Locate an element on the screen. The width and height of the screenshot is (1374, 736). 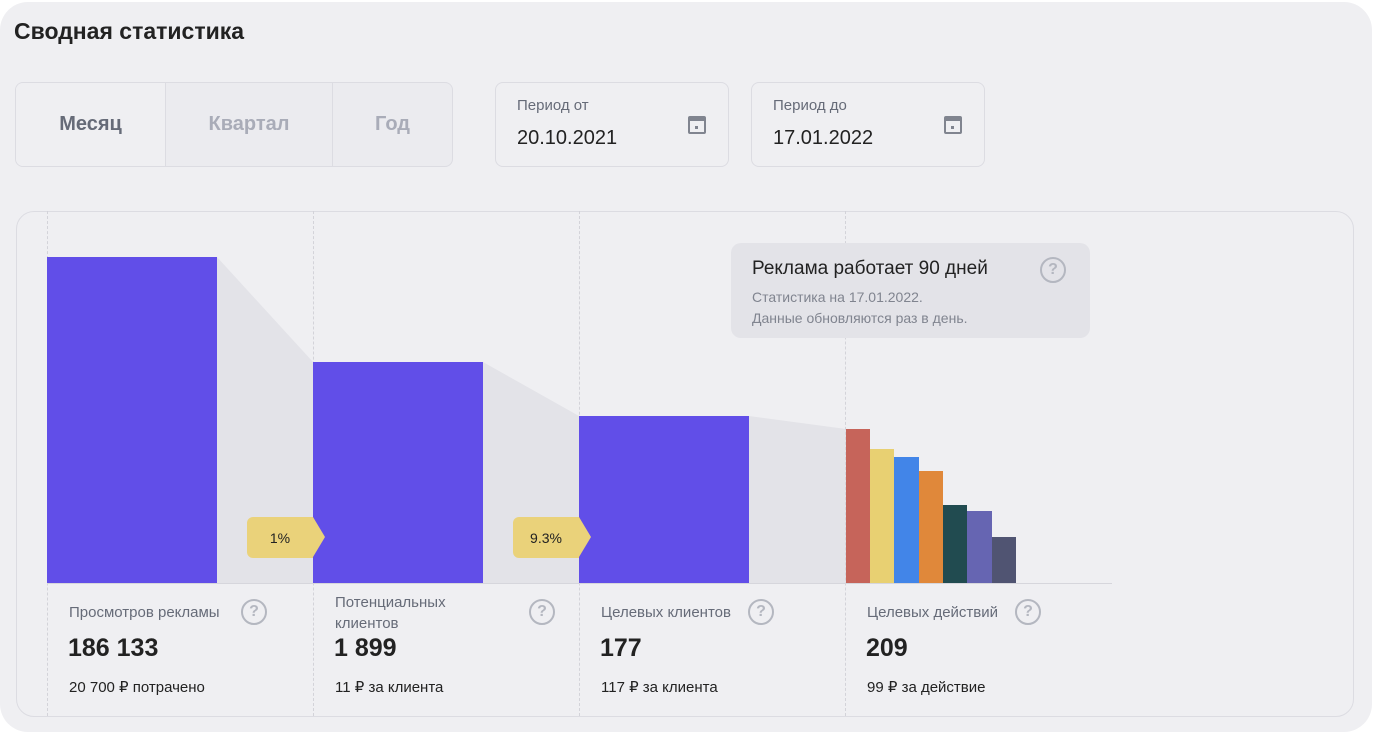
stat-label: Целевых клиентов is located at coordinates (666, 612).